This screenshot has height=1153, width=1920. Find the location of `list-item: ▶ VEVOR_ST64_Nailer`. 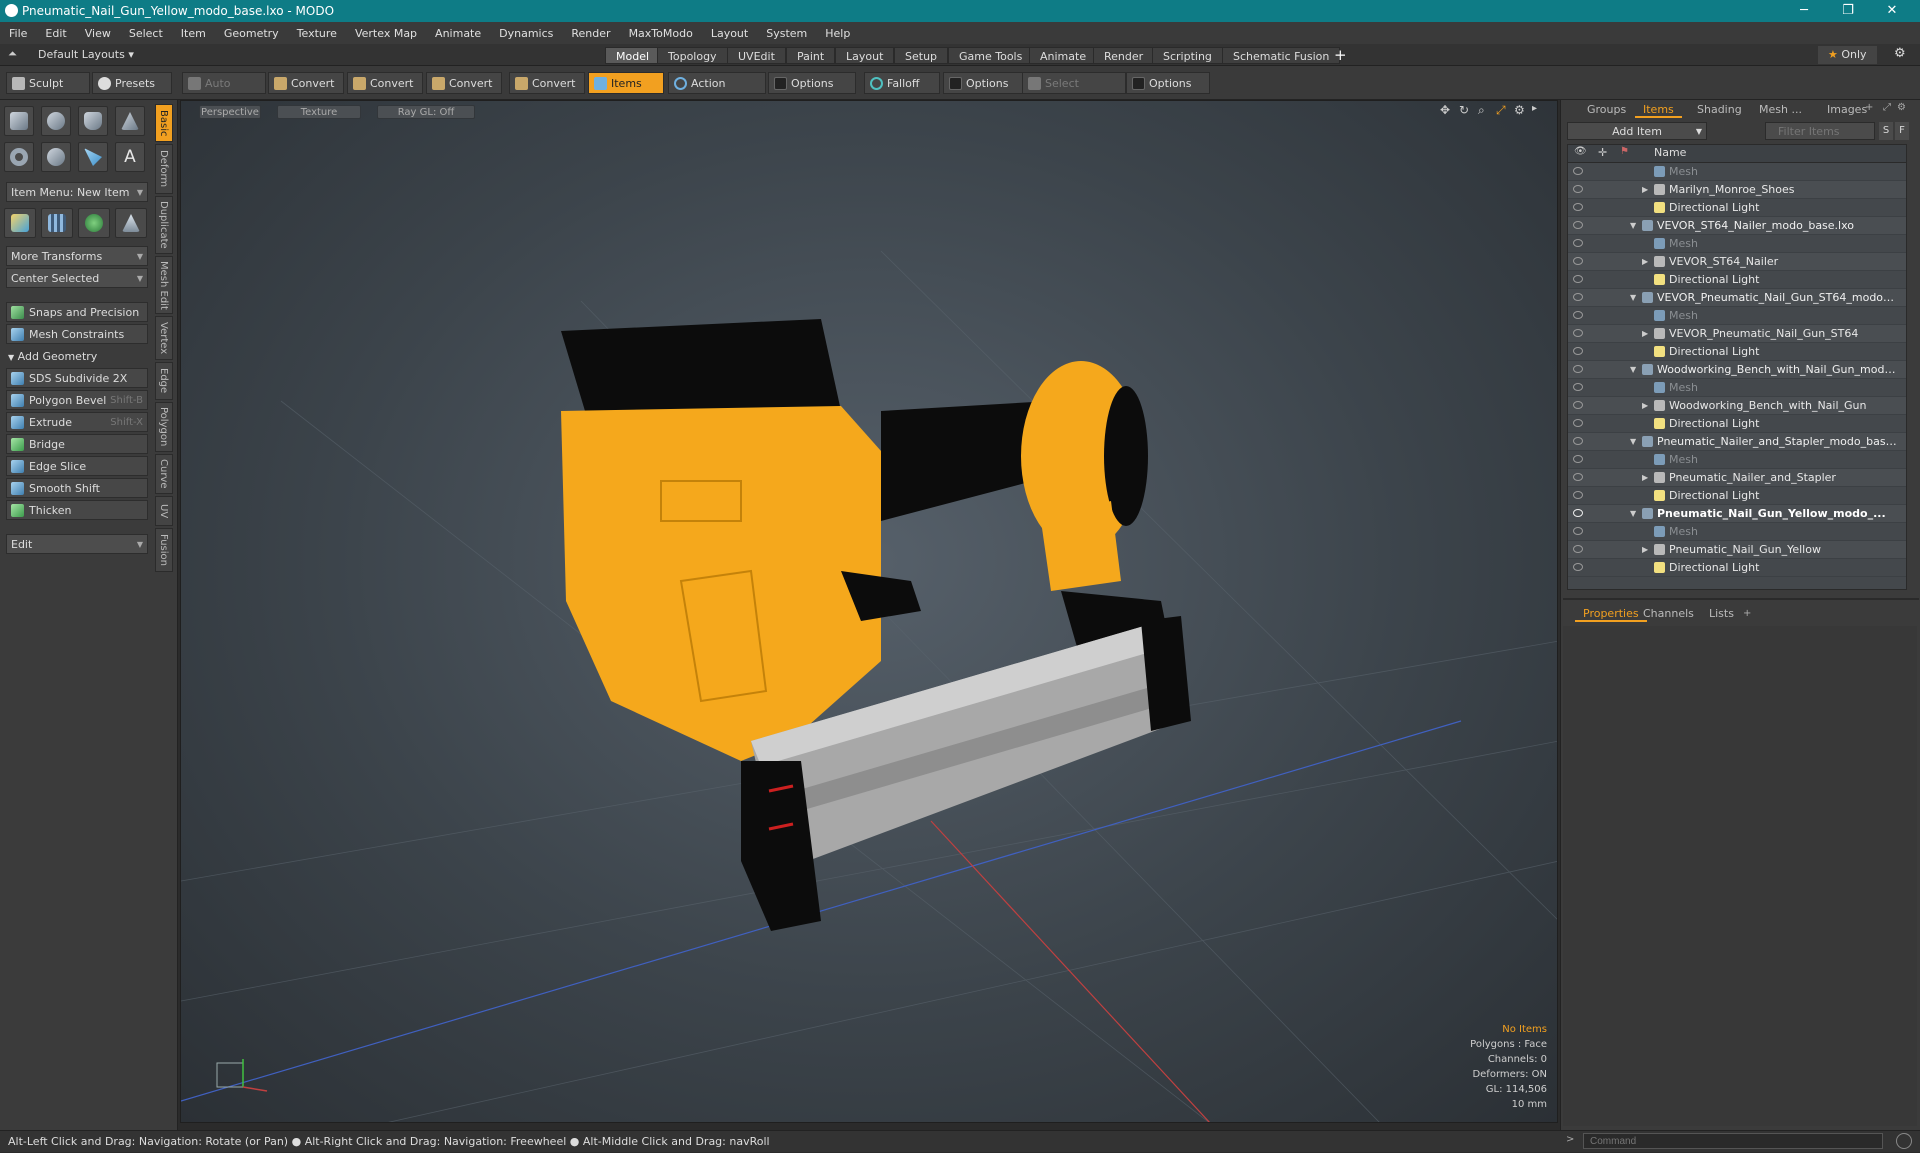

list-item: ▶ VEVOR_ST64_Nailer is located at coordinates (1737, 262).